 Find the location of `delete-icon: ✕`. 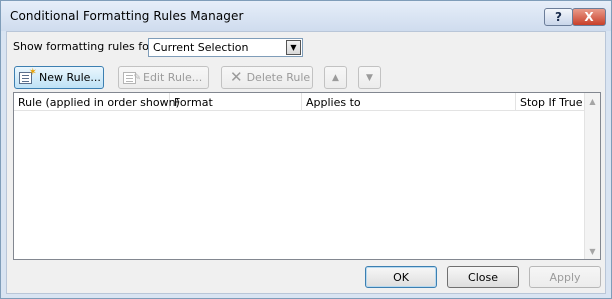

delete-icon: ✕ is located at coordinates (236, 77).